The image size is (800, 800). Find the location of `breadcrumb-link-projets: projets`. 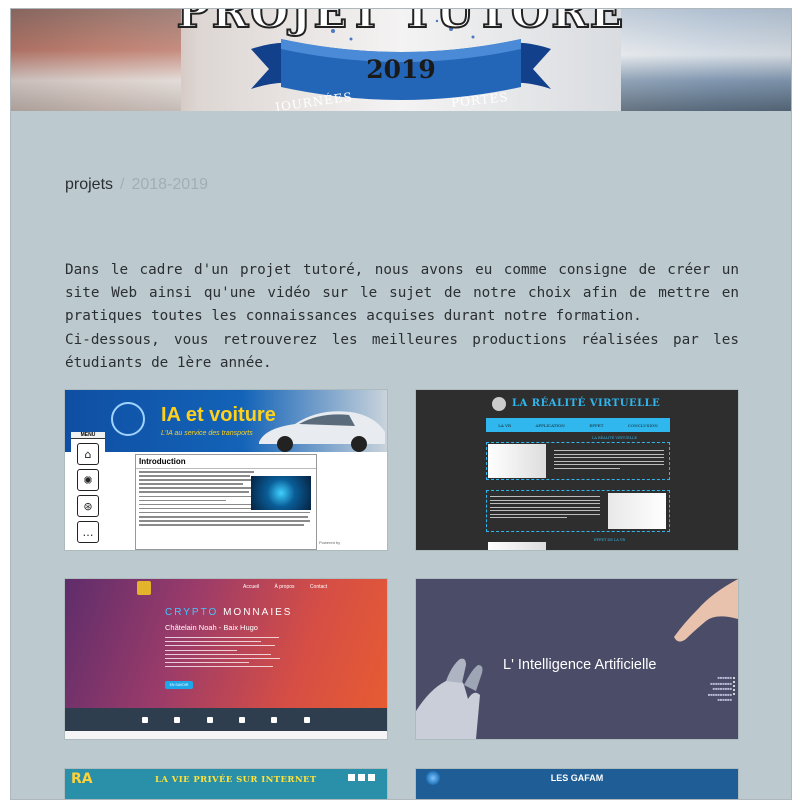

breadcrumb-link-projets: projets is located at coordinates (89, 184).